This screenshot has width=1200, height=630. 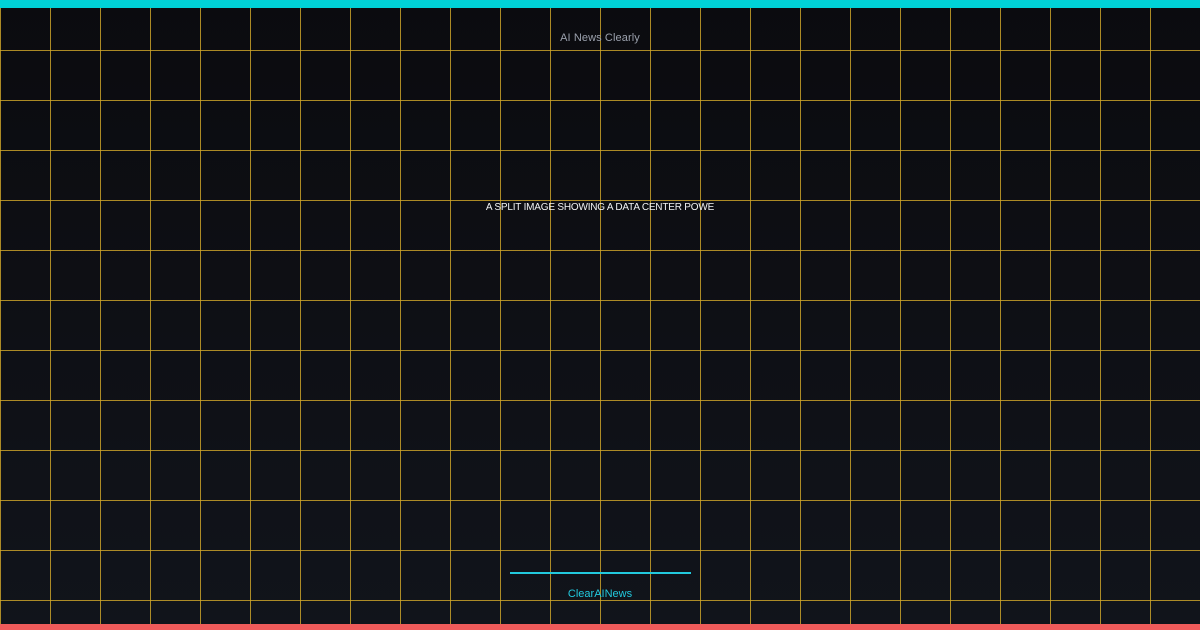 I want to click on top-accent-bar, so click(x=600, y=4).